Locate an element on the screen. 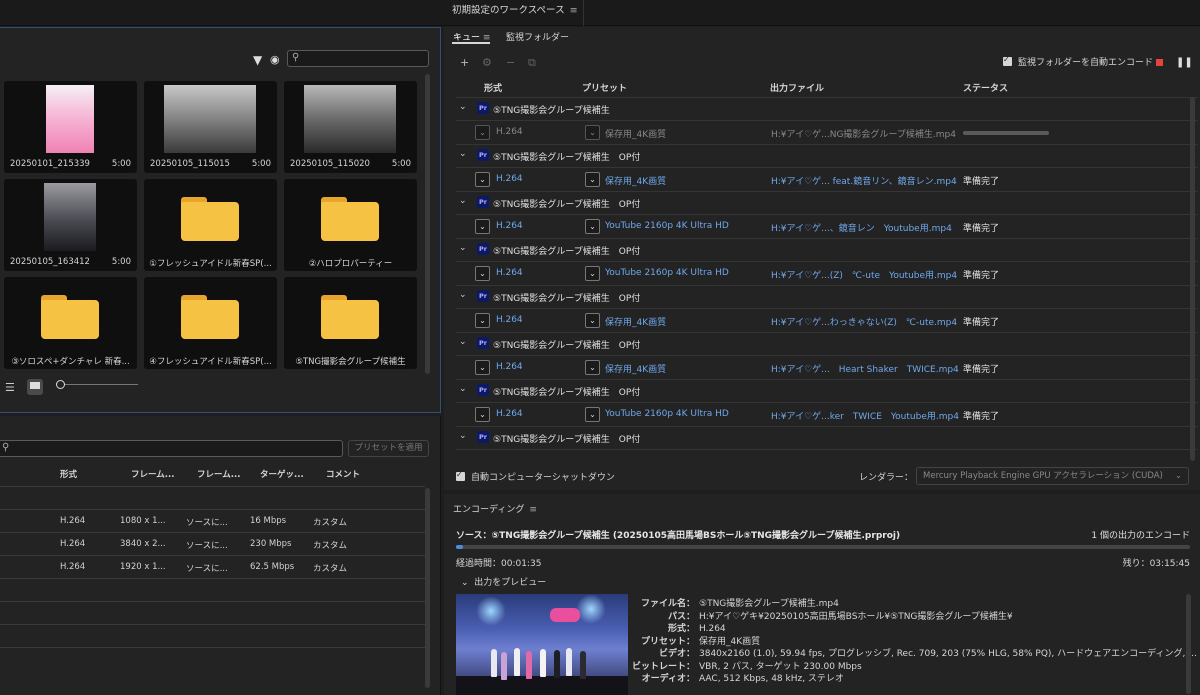  media-clip: 20250101_215339 5:00 is located at coordinates (70, 127).